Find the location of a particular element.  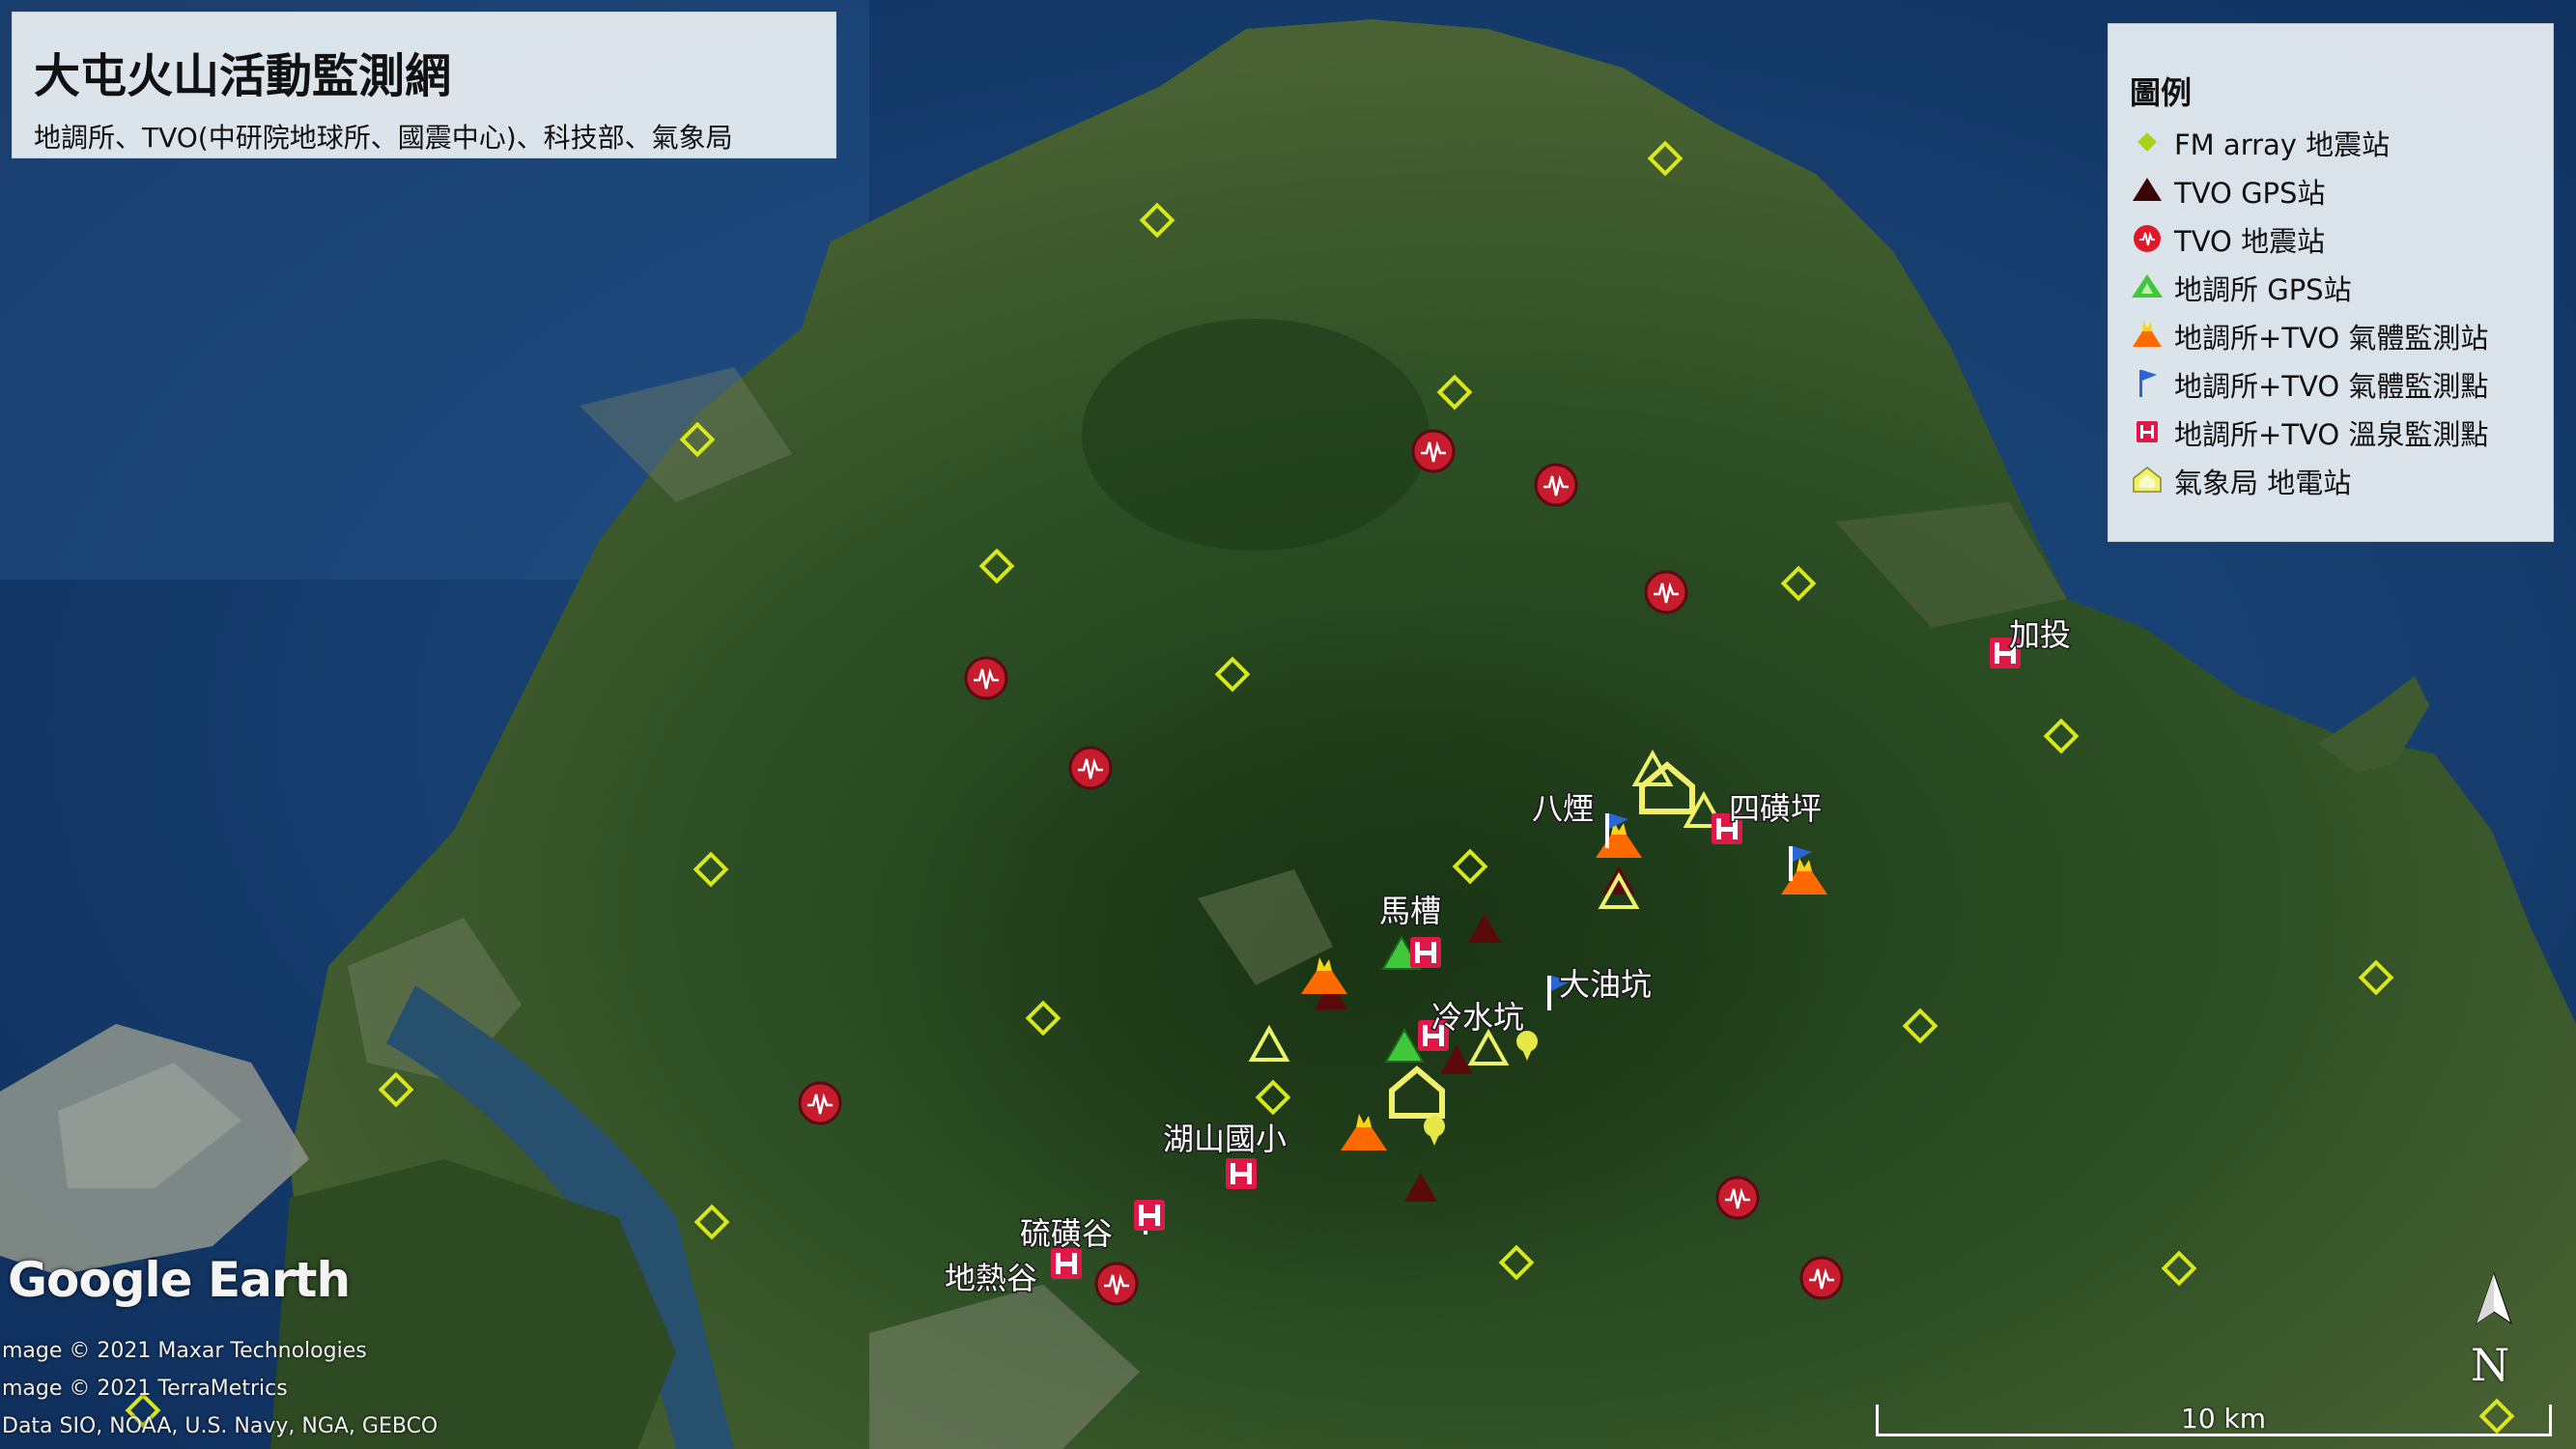

title-panel: 大屯火山活動監測網 地調所、TVO(中研院地球所、國震中心)、科技部、氣象局 is located at coordinates (424, 85).